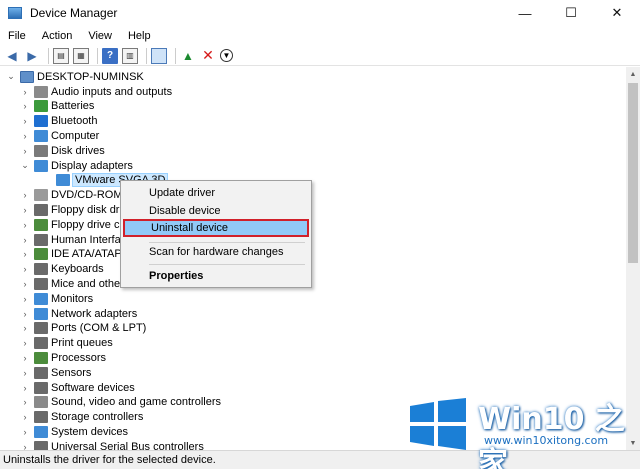 Image resolution: width=640 pixels, height=469 pixels. What do you see at coordinates (56, 298) in the screenshot?
I see `tree-category: › Monitors` at bounding box center [56, 298].